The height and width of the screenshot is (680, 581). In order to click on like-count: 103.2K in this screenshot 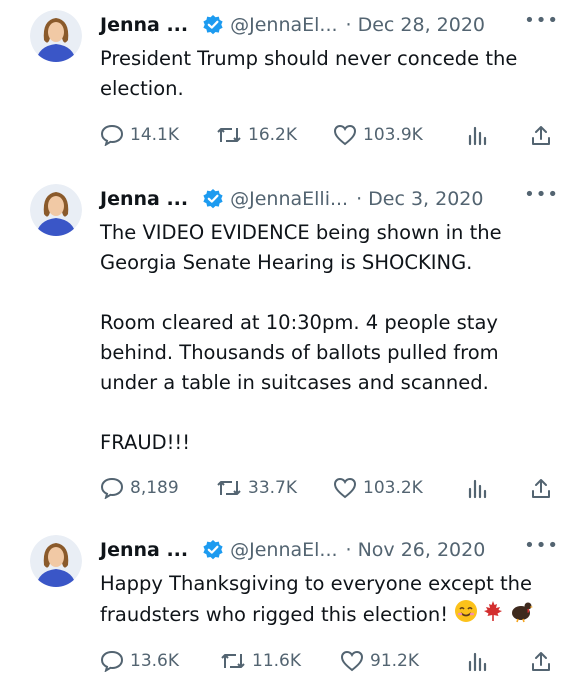, I will do `click(393, 488)`.